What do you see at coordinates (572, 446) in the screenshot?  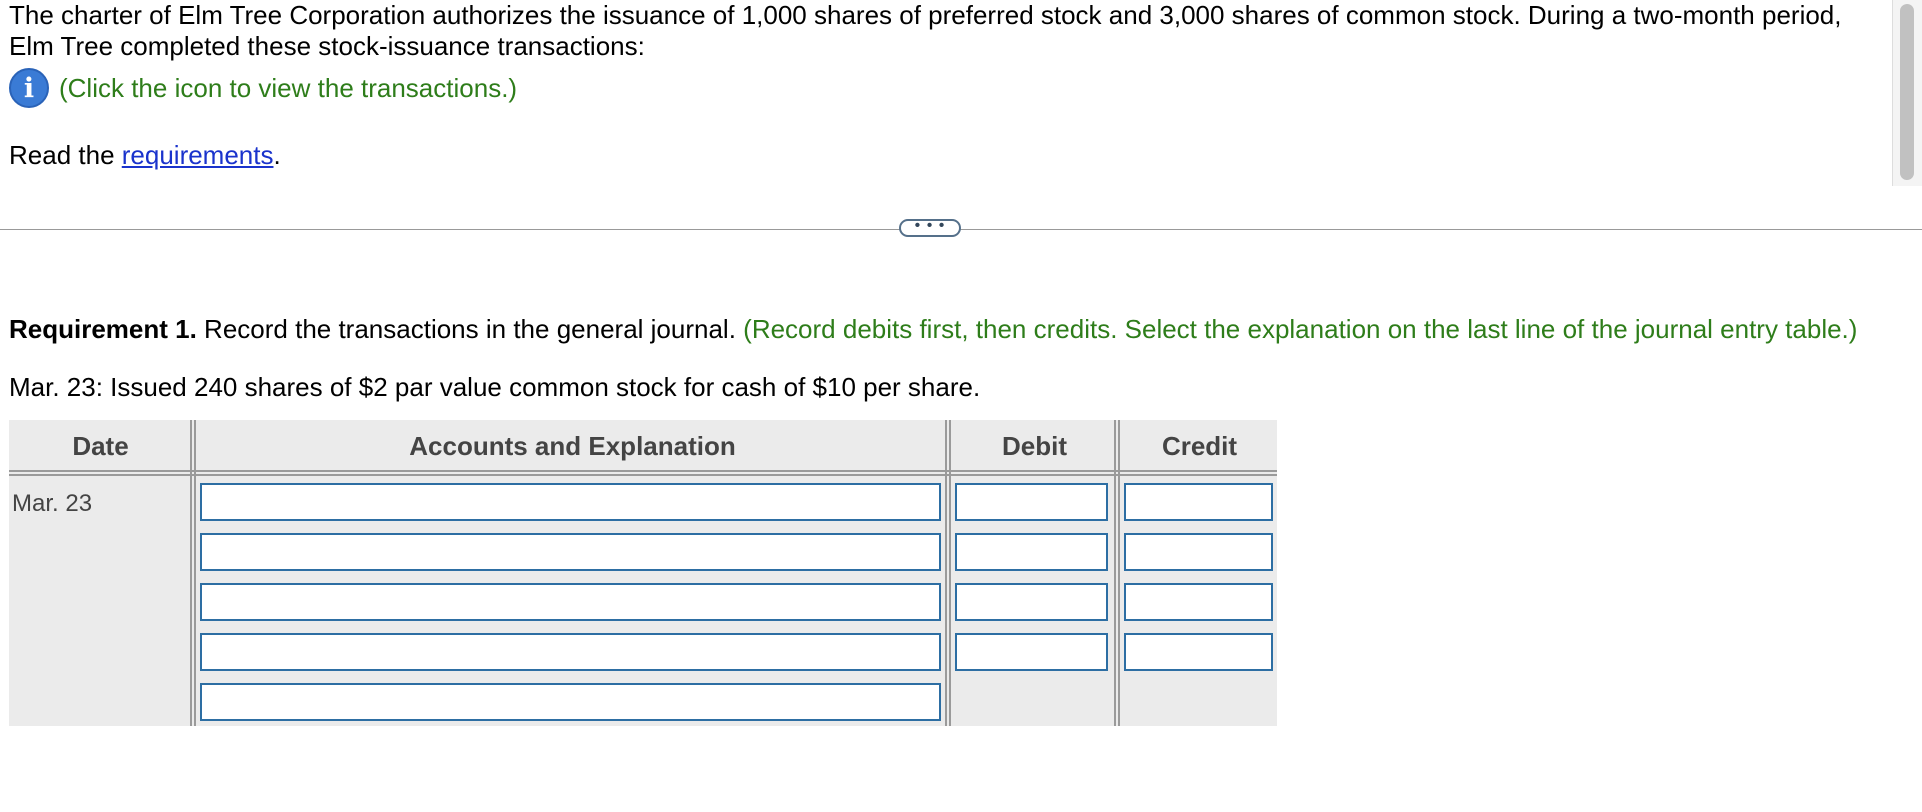 I see `header-accounts: Accounts and Explanation` at bounding box center [572, 446].